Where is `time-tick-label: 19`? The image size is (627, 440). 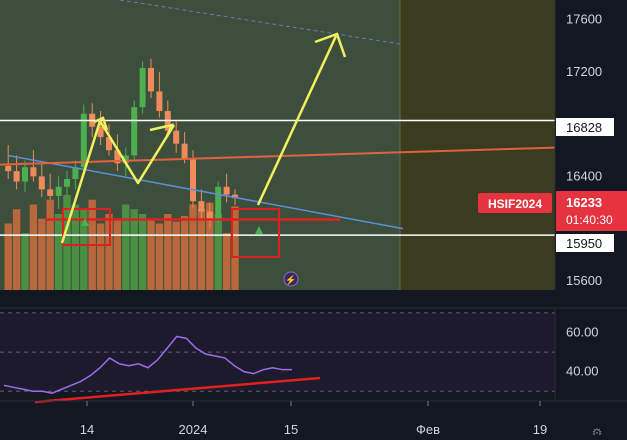 time-tick-label: 19 is located at coordinates (540, 428).